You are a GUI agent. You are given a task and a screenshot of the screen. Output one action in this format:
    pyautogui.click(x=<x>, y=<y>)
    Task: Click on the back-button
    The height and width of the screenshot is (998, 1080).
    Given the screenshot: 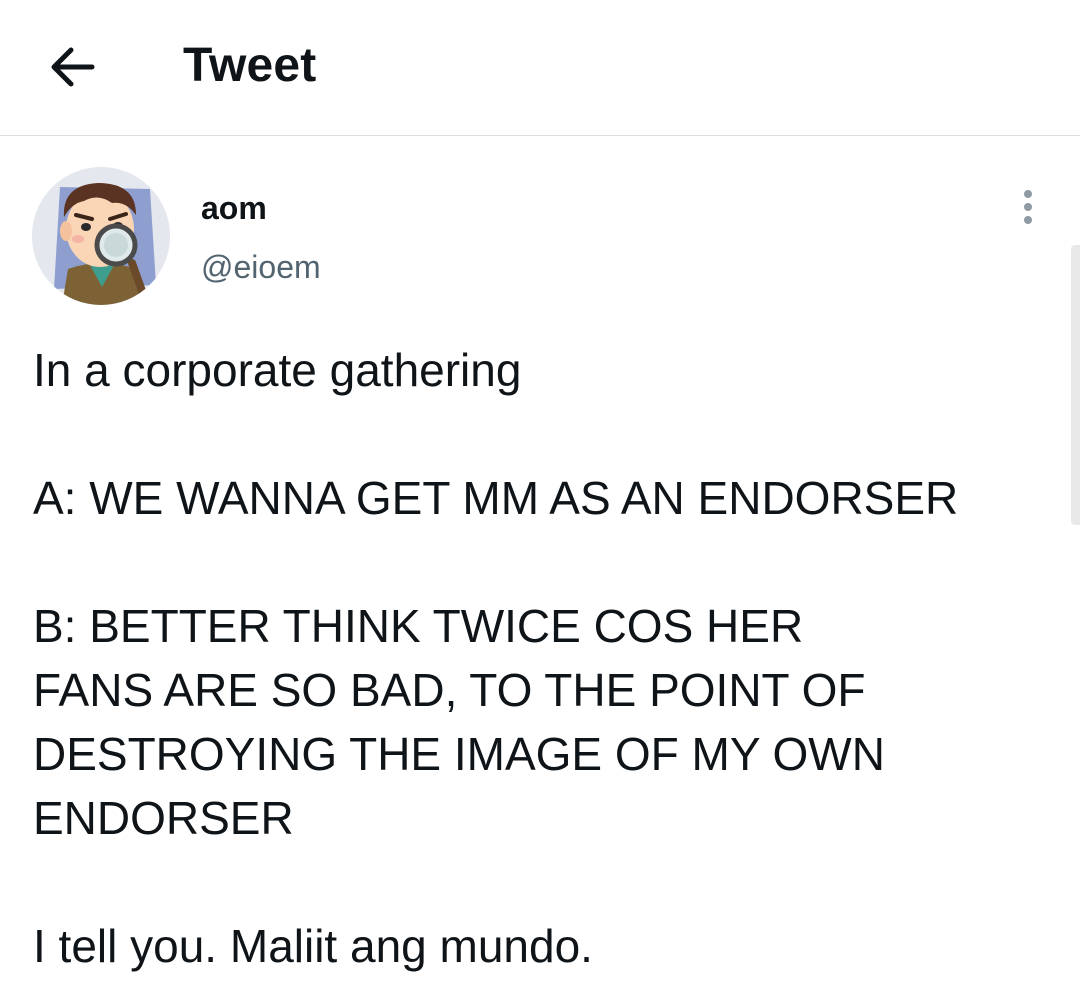 What is the action you would take?
    pyautogui.click(x=72, y=67)
    